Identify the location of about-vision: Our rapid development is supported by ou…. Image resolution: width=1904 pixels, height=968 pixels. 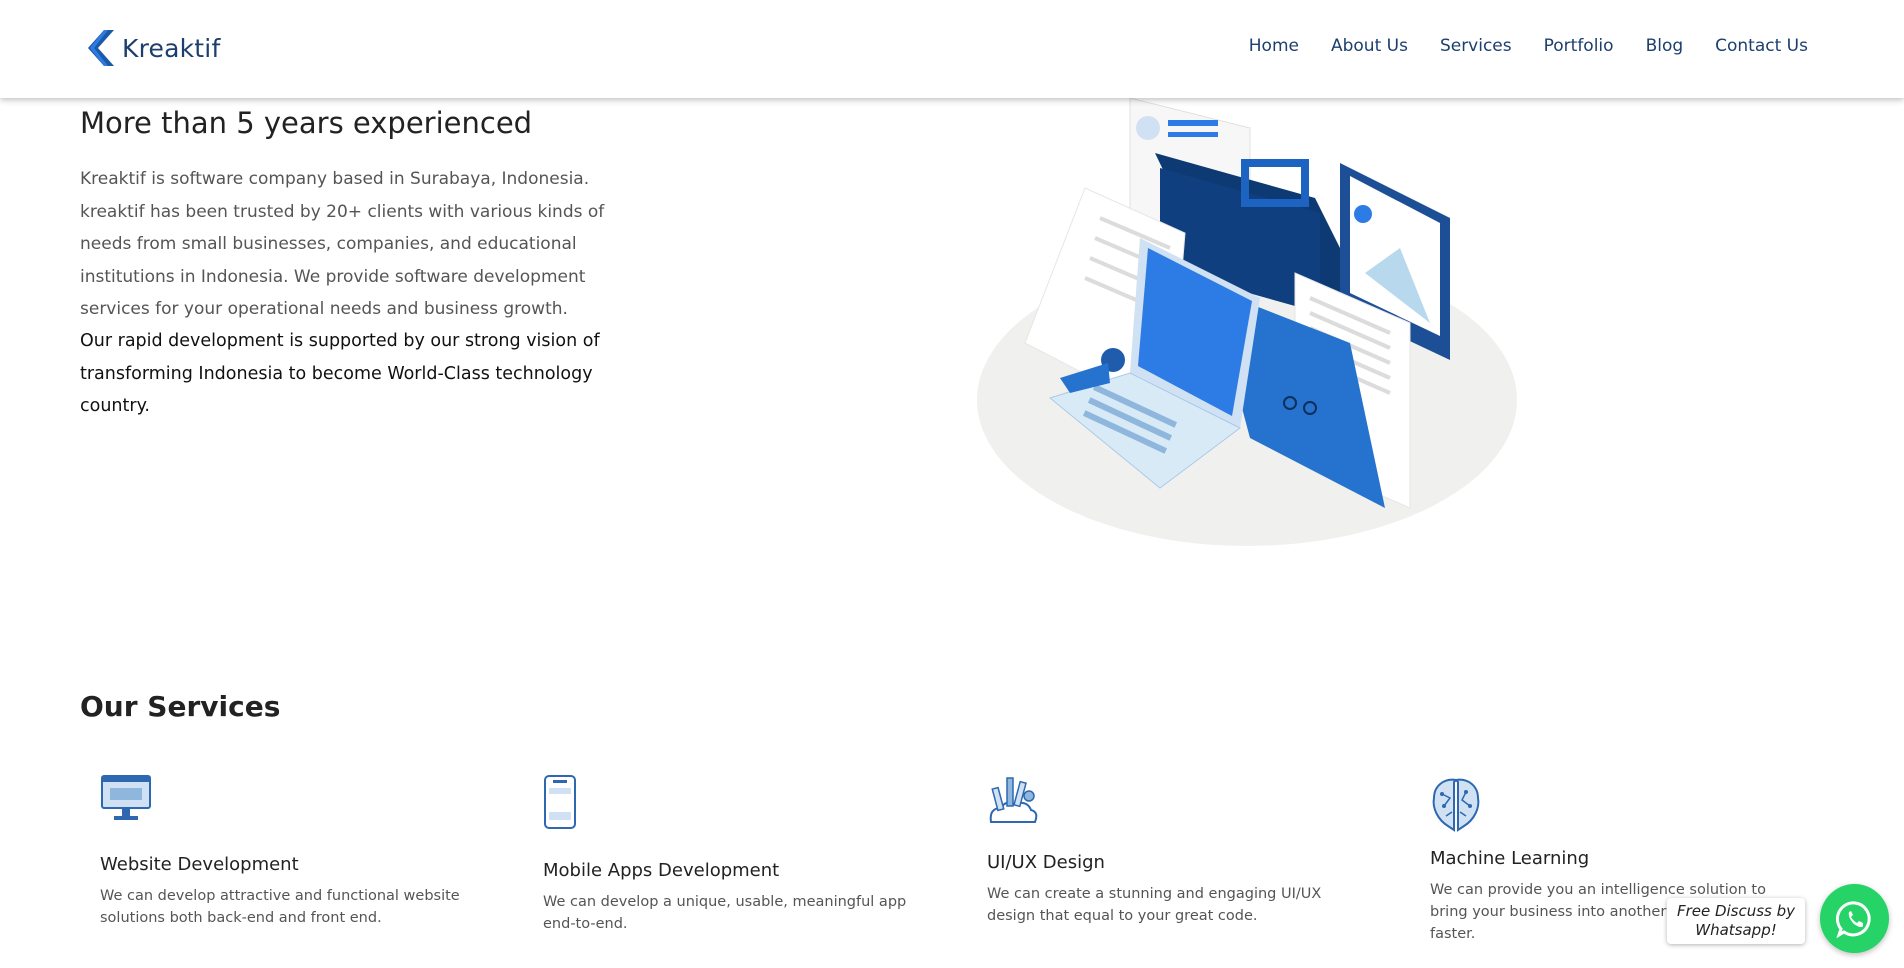
(340, 373).